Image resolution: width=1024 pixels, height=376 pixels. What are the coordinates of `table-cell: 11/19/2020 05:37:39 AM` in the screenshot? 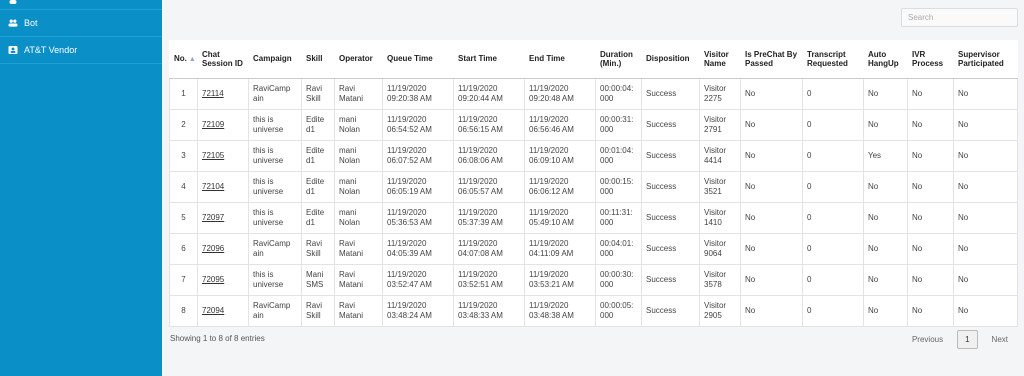 It's located at (489, 217).